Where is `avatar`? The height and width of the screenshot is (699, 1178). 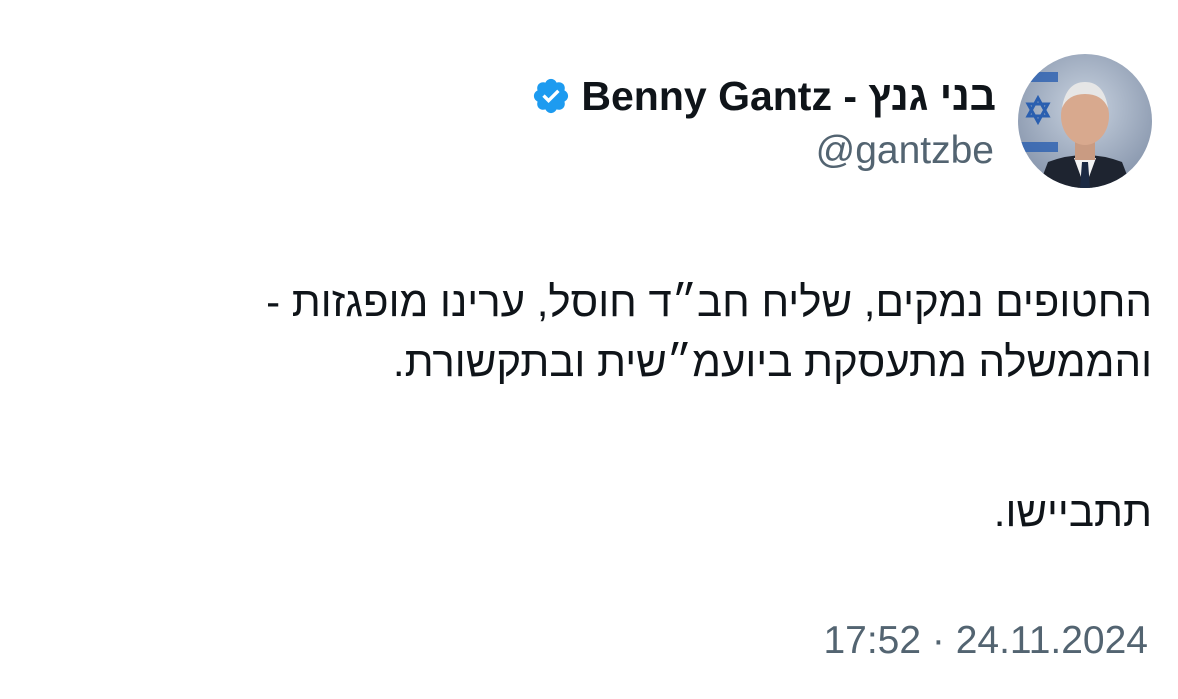
avatar is located at coordinates (1085, 121).